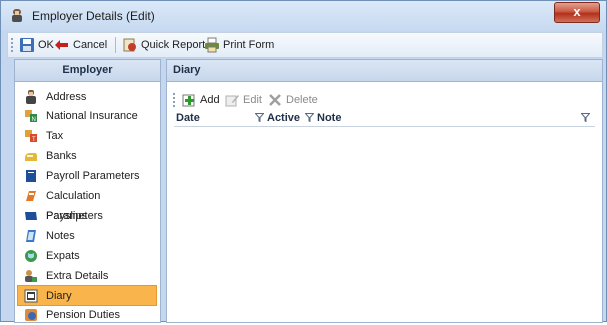 The image size is (607, 325). Describe the element at coordinates (31, 196) in the screenshot. I see `calculation-parameters-icon` at that location.